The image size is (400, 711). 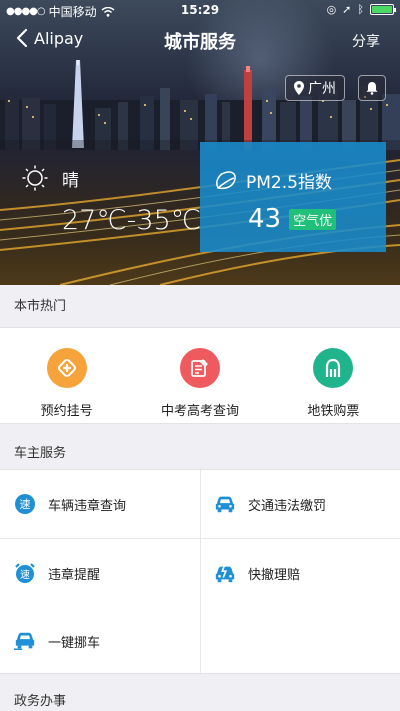 I want to click on service-move-car: 一键挪车, so click(x=100, y=641).